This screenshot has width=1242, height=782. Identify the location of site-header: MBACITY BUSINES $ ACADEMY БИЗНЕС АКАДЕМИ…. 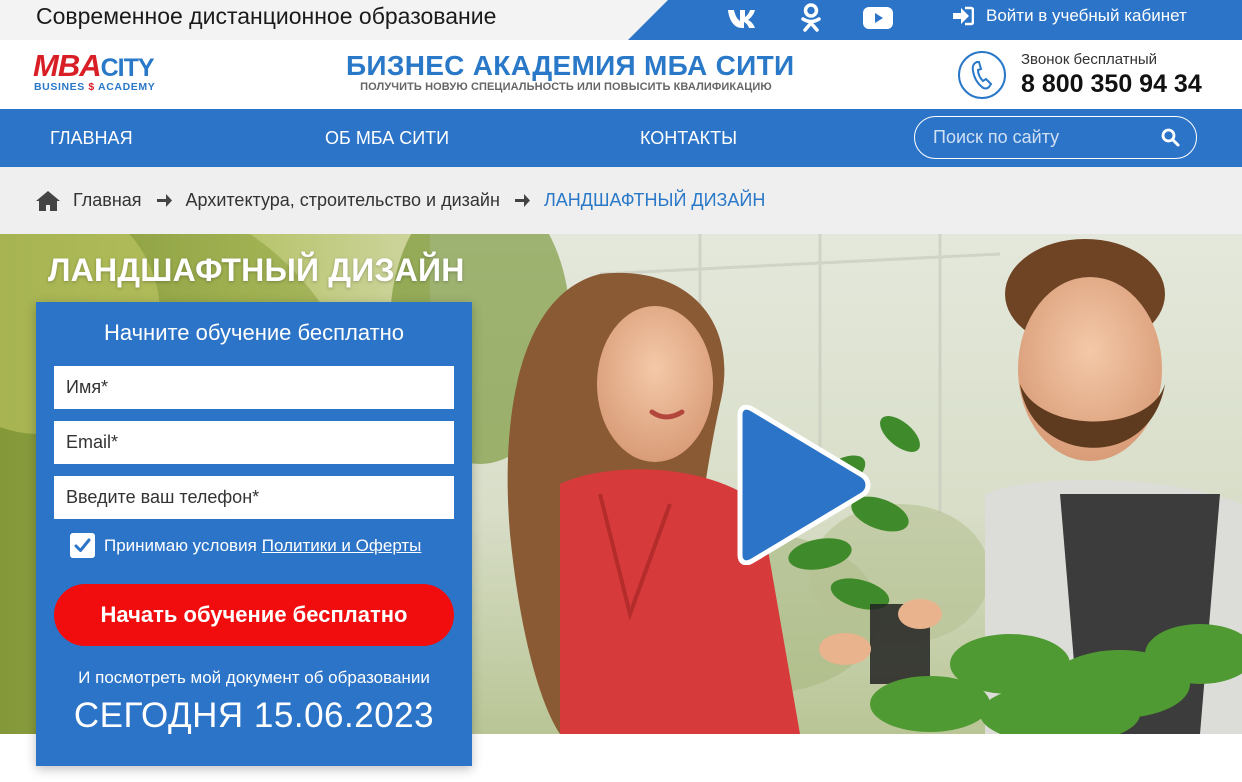
(621, 74).